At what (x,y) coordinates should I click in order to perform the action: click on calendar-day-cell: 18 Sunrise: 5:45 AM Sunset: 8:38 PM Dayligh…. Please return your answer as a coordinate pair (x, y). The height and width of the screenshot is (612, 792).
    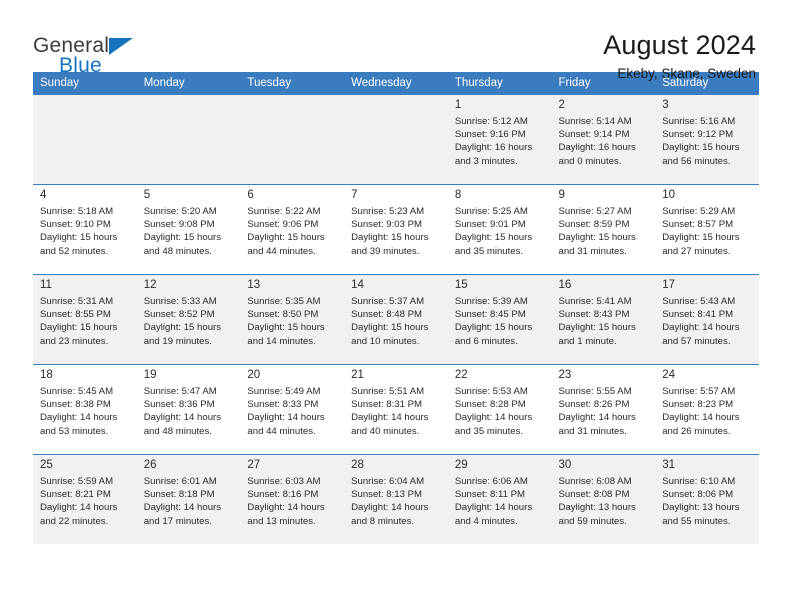
    Looking at the image, I should click on (85, 409).